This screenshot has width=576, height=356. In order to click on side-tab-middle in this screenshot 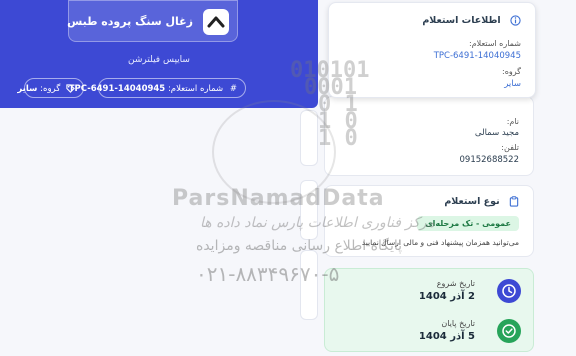, I will do `click(309, 210)`.